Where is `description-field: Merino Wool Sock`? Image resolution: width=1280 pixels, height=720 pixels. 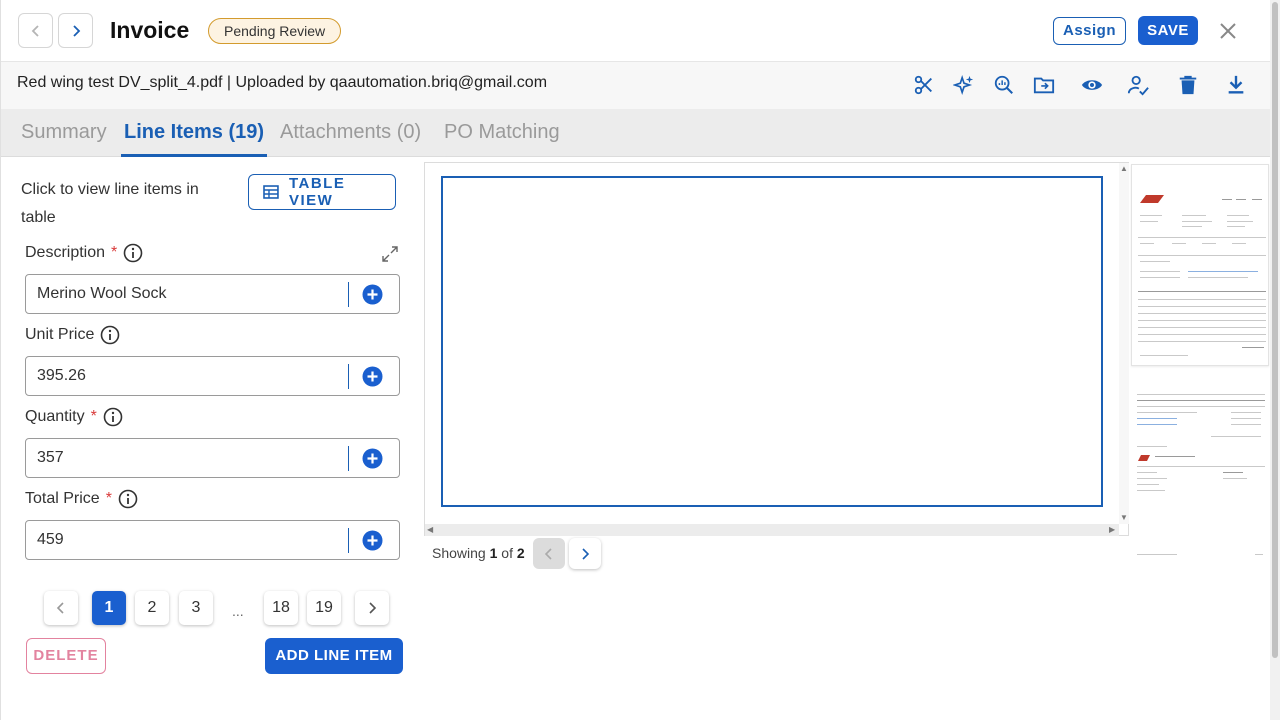 description-field: Merino Wool Sock is located at coordinates (212, 294).